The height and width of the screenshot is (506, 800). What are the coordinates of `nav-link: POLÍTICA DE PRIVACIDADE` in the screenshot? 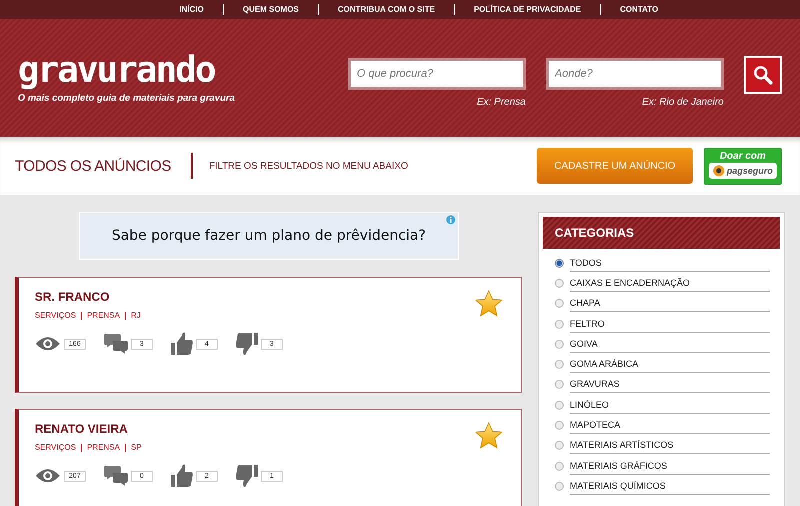 It's located at (527, 9).